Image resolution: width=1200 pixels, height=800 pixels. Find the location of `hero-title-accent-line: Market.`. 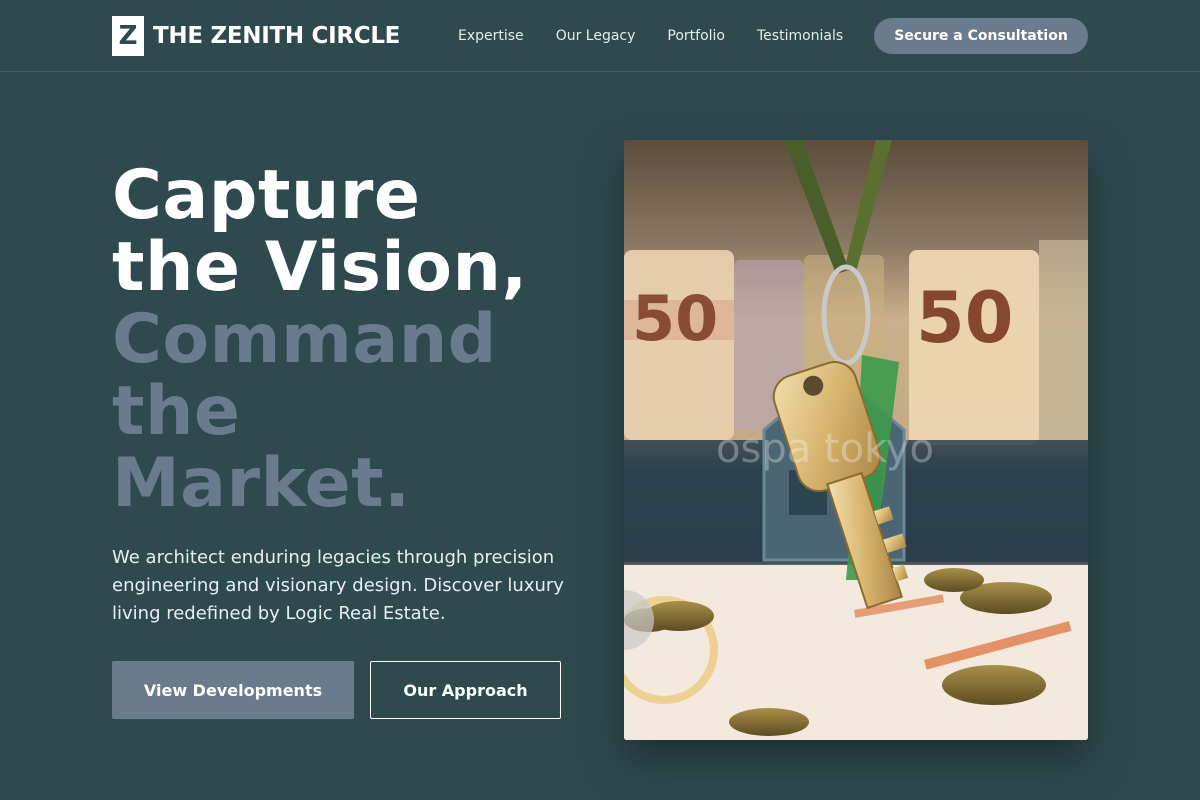

hero-title-accent-line: Market. is located at coordinates (261, 483).